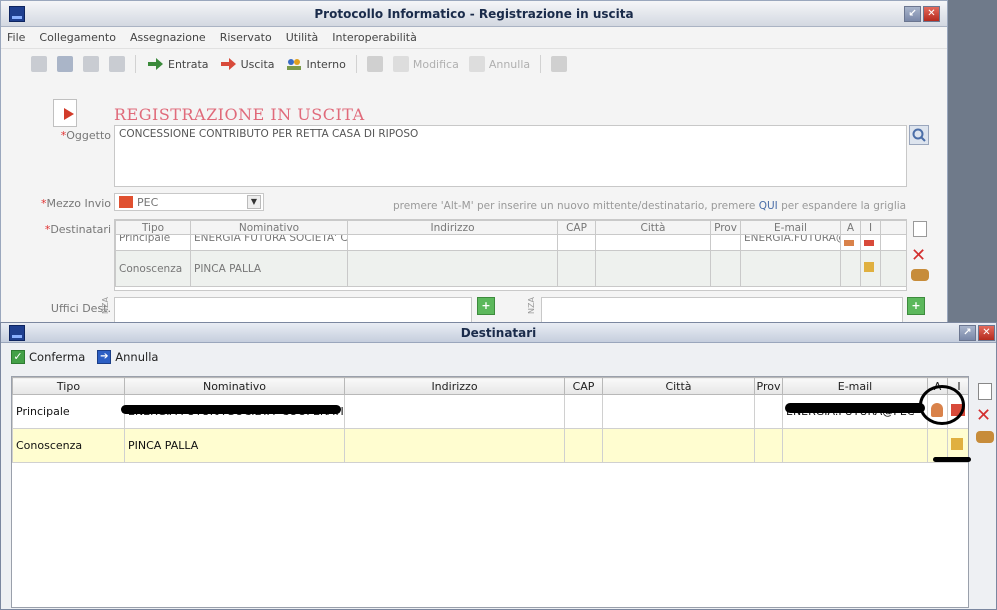 The height and width of the screenshot is (610, 997). Describe the element at coordinates (849, 242) in the screenshot. I see `person-icon` at that location.